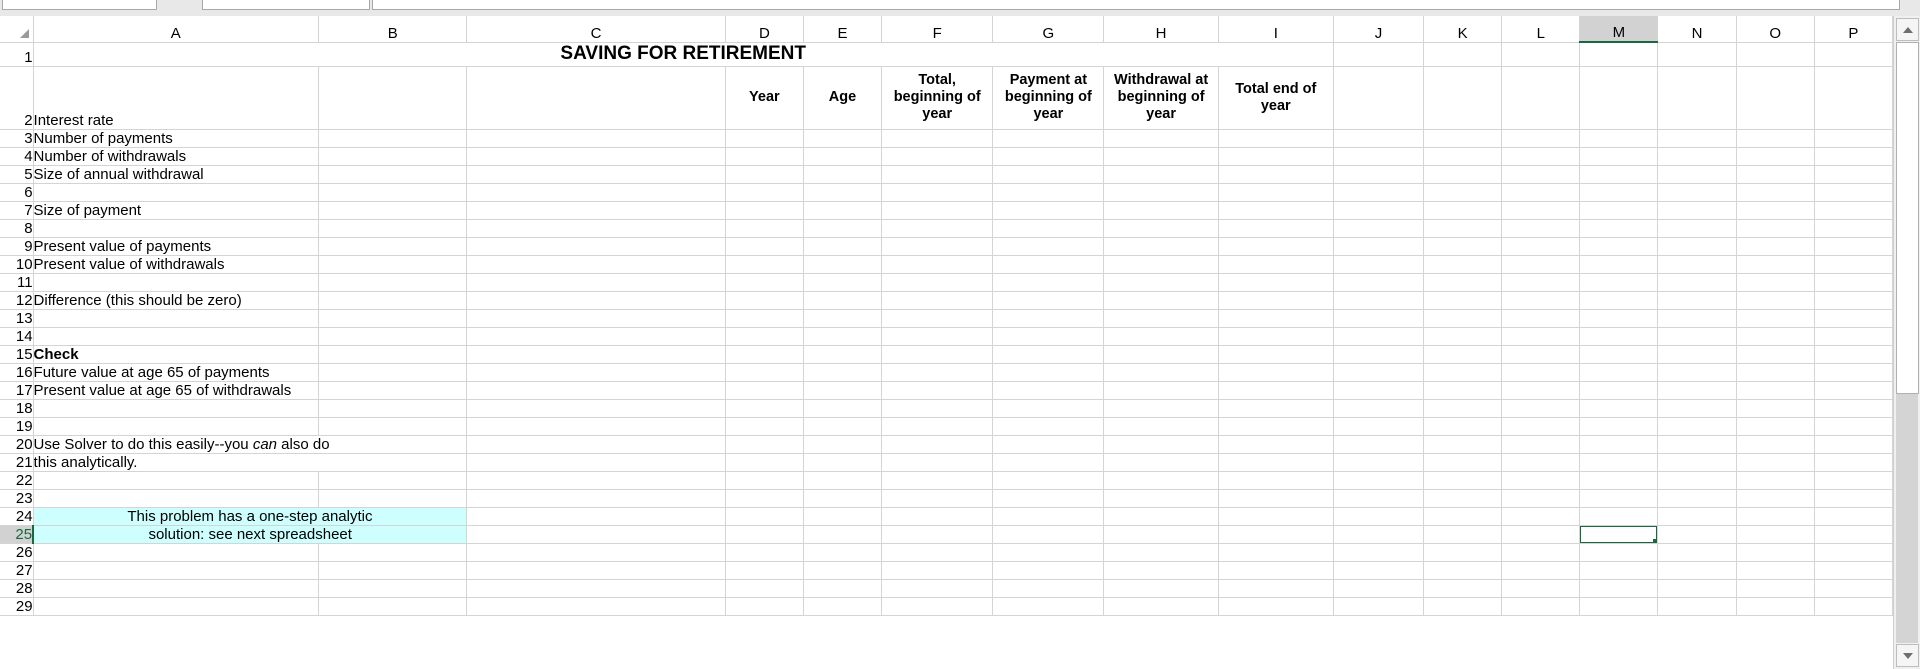 Image resolution: width=1920 pixels, height=669 pixels. I want to click on cell-D24, so click(764, 516).